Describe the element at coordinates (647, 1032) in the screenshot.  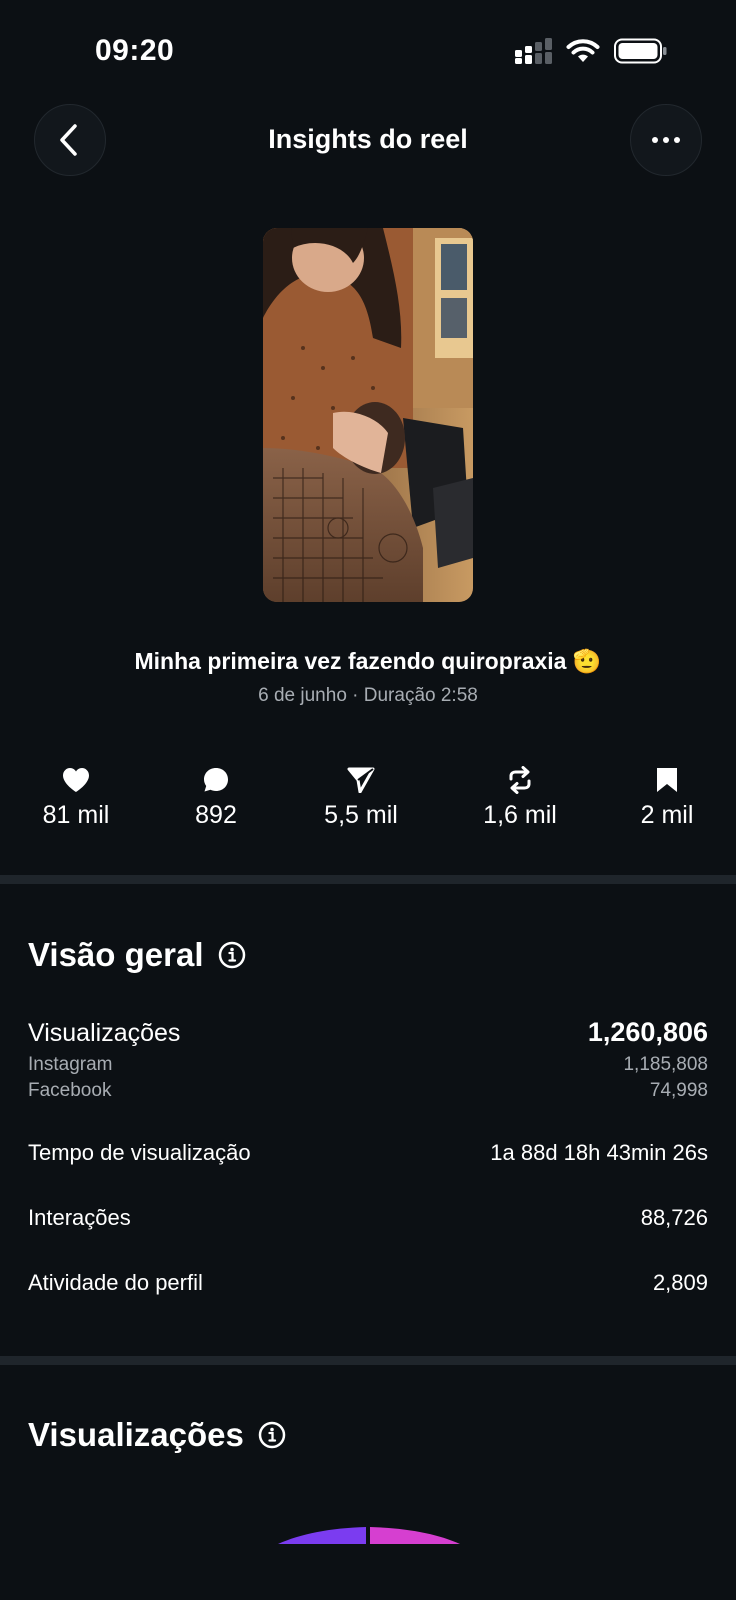
I see `views-value: 1,260,806` at that location.